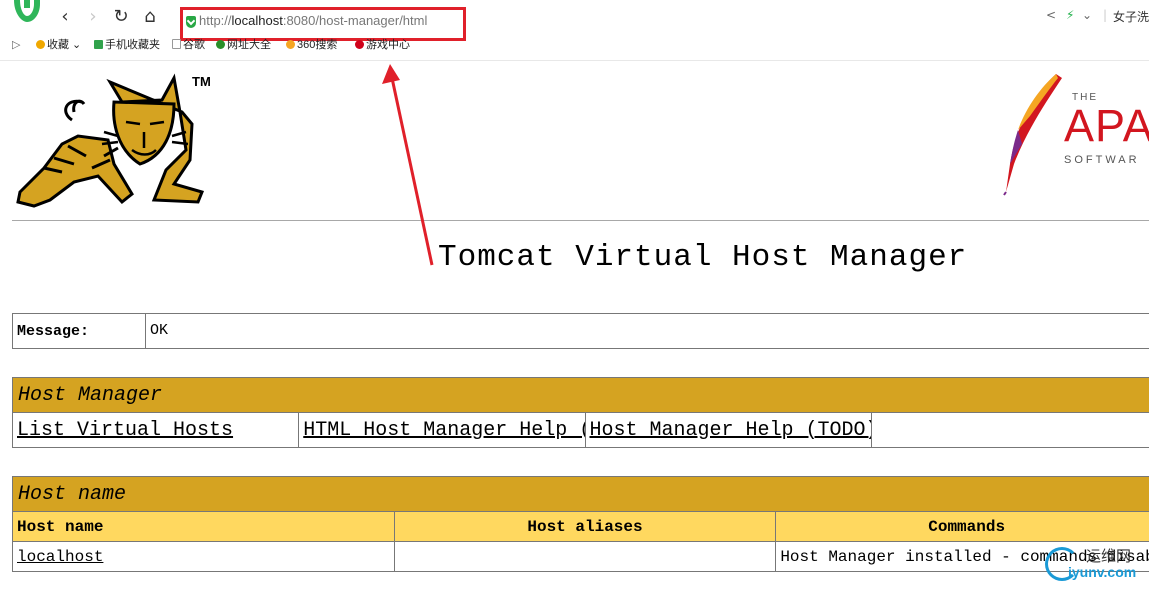 This screenshot has height=589, width=1149. Describe the element at coordinates (647, 331) in the screenshot. I see `message-value: OK` at that location.